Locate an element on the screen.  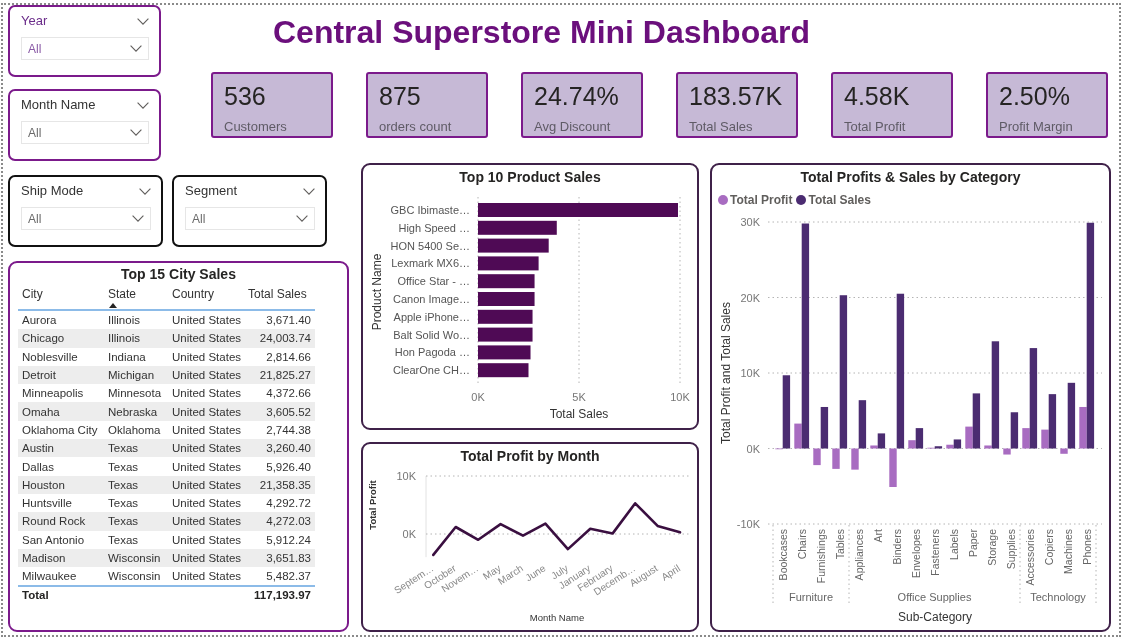
chart-title: Top 10 Product Sales is located at coordinates (530, 177).